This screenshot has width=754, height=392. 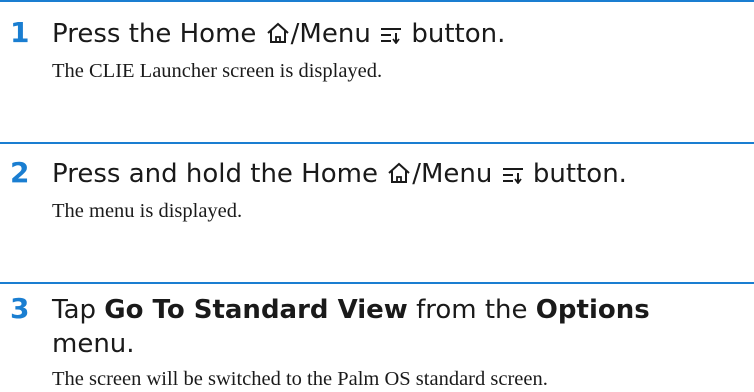 I want to click on heading-text: Press the Home, so click(x=158, y=34).